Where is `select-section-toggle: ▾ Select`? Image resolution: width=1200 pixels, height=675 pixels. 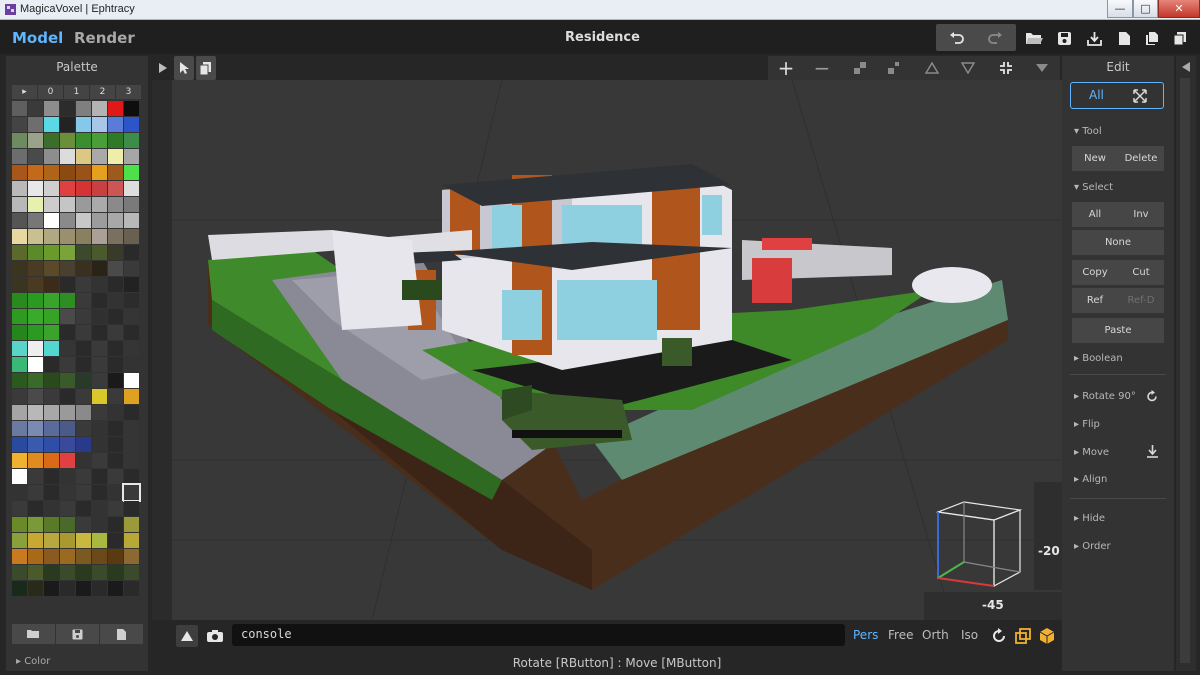
select-section-toggle: ▾ Select is located at coordinates (1093, 187).